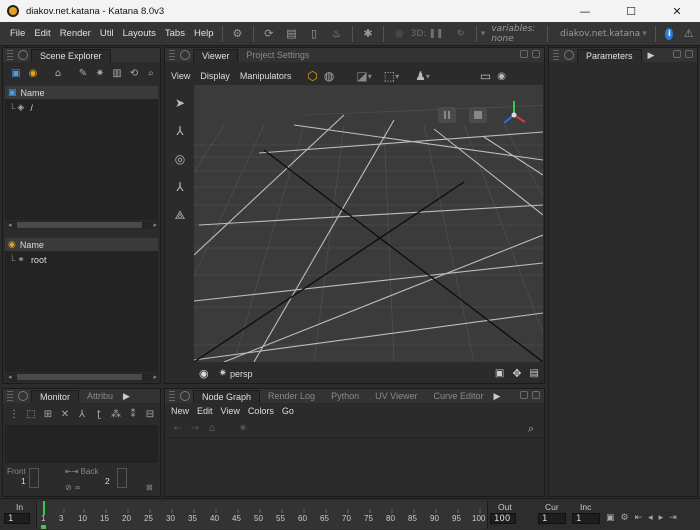 Image resolution: width=700 pixels, height=530 pixels. I want to click on menu-tabs: Tabs, so click(175, 33).